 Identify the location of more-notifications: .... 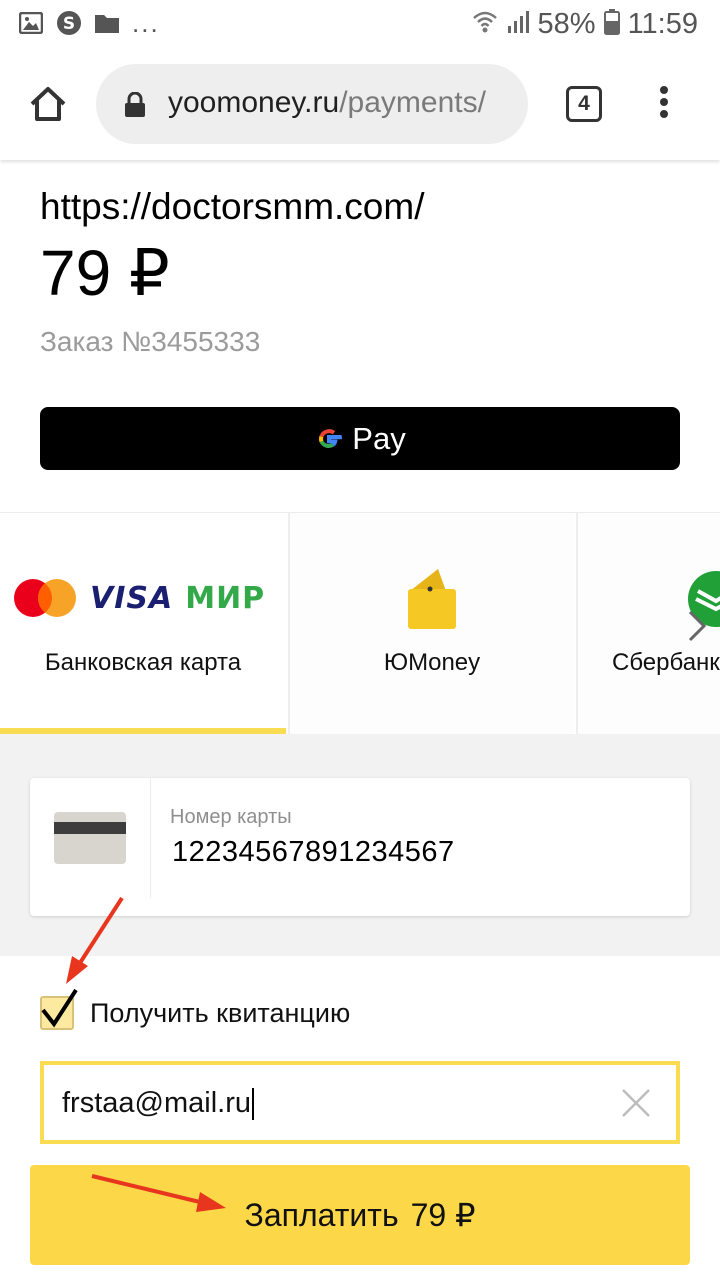
(146, 23).